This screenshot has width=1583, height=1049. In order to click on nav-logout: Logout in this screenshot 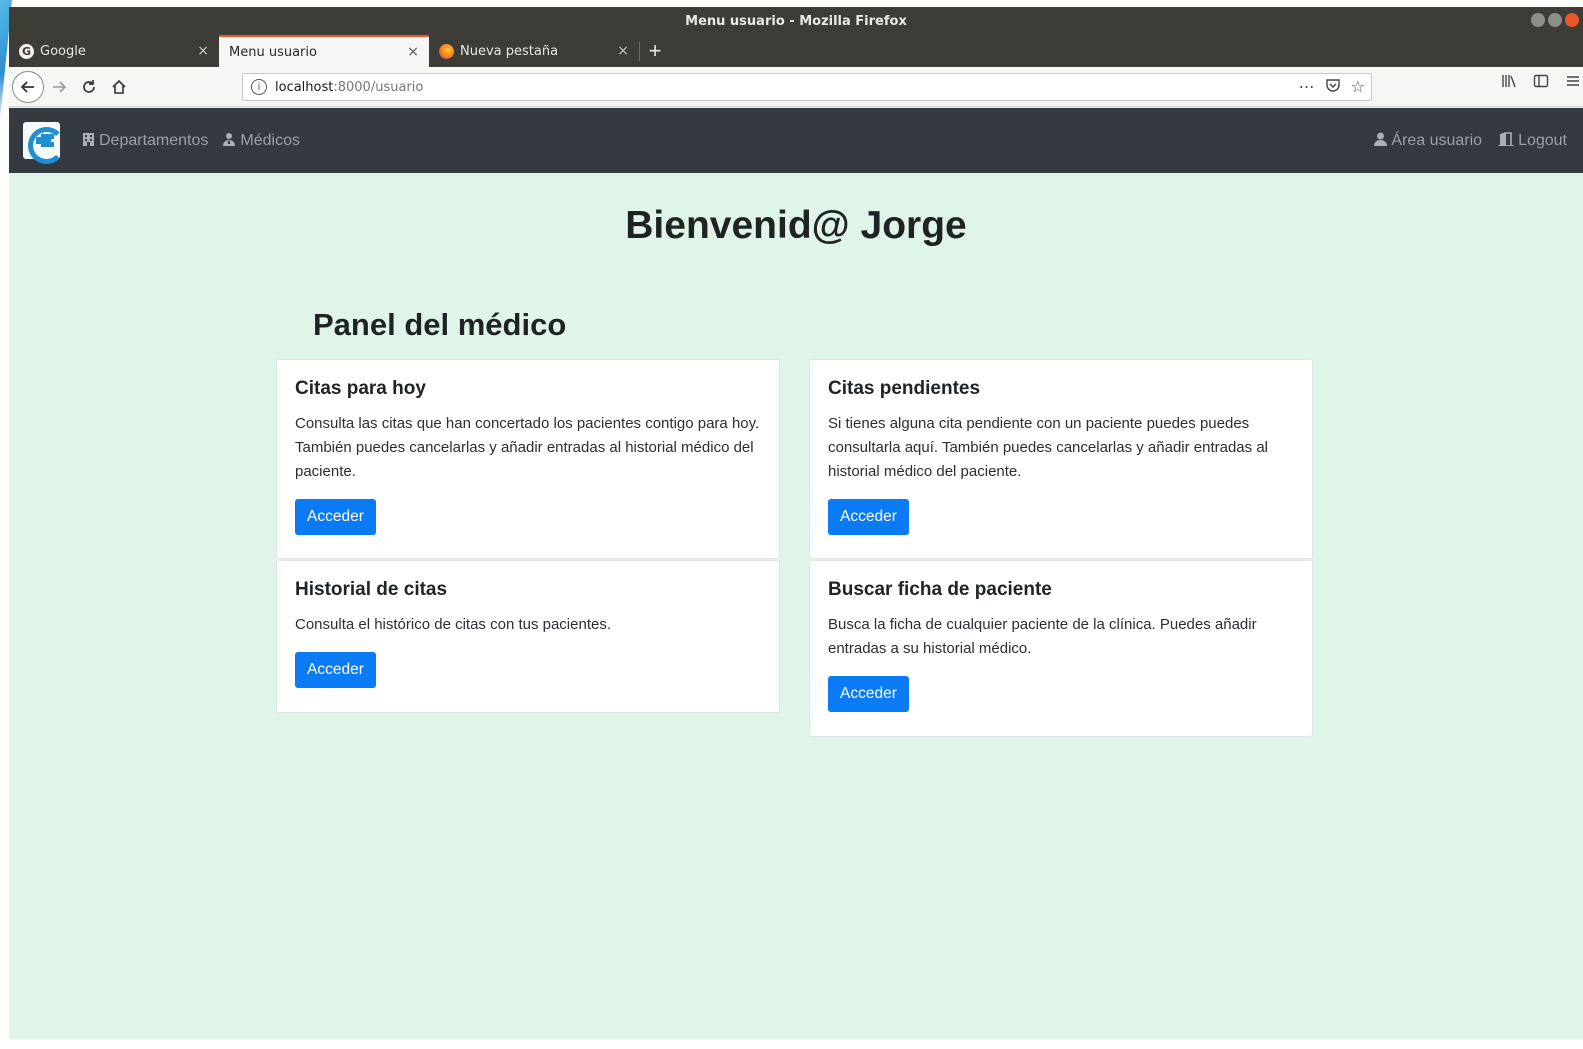, I will do `click(1532, 141)`.